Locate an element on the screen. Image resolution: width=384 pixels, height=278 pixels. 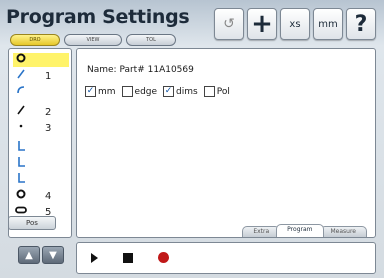
undo-button: ↺ is located at coordinates (229, 24).